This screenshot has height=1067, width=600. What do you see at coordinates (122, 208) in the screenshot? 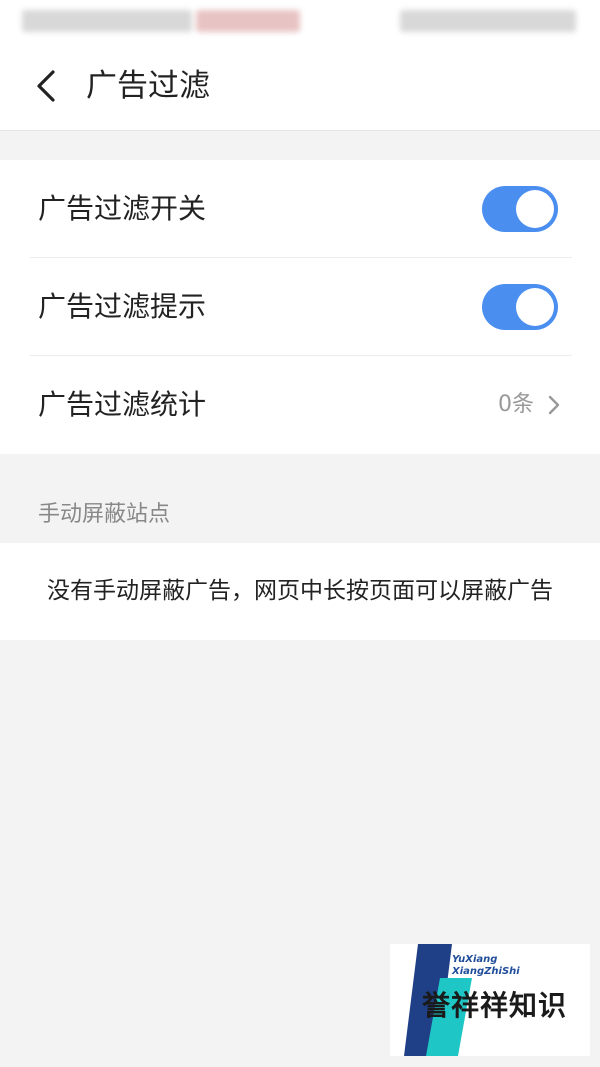
I see `setting-label: 广告过滤开关` at bounding box center [122, 208].